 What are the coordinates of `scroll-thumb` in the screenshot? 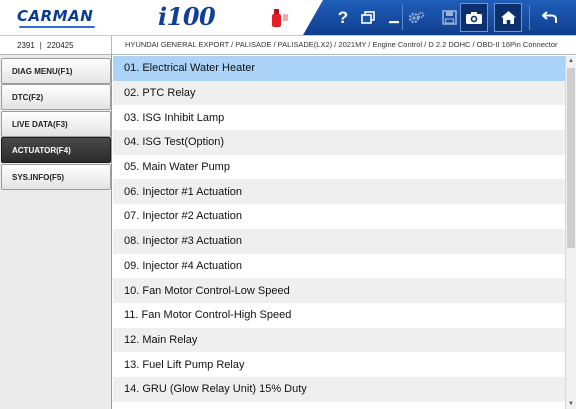 It's located at (571, 158).